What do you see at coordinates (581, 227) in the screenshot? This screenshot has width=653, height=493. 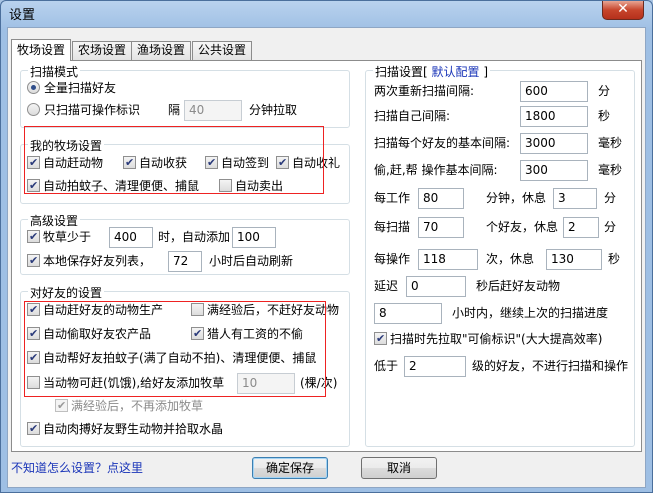 I see `scan-rest-input: 2` at bounding box center [581, 227].